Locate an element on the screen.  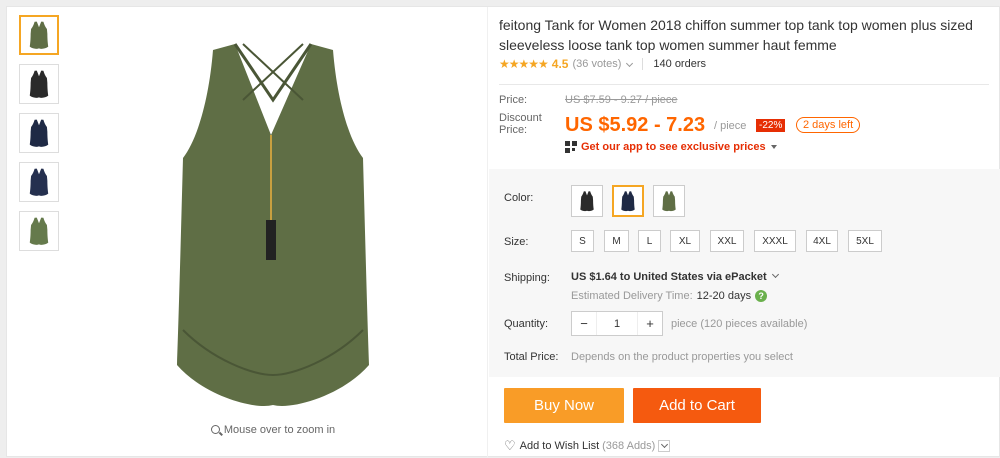
shipping-selector: US $1.64 to United States via ePacket is located at coordinates (675, 276).